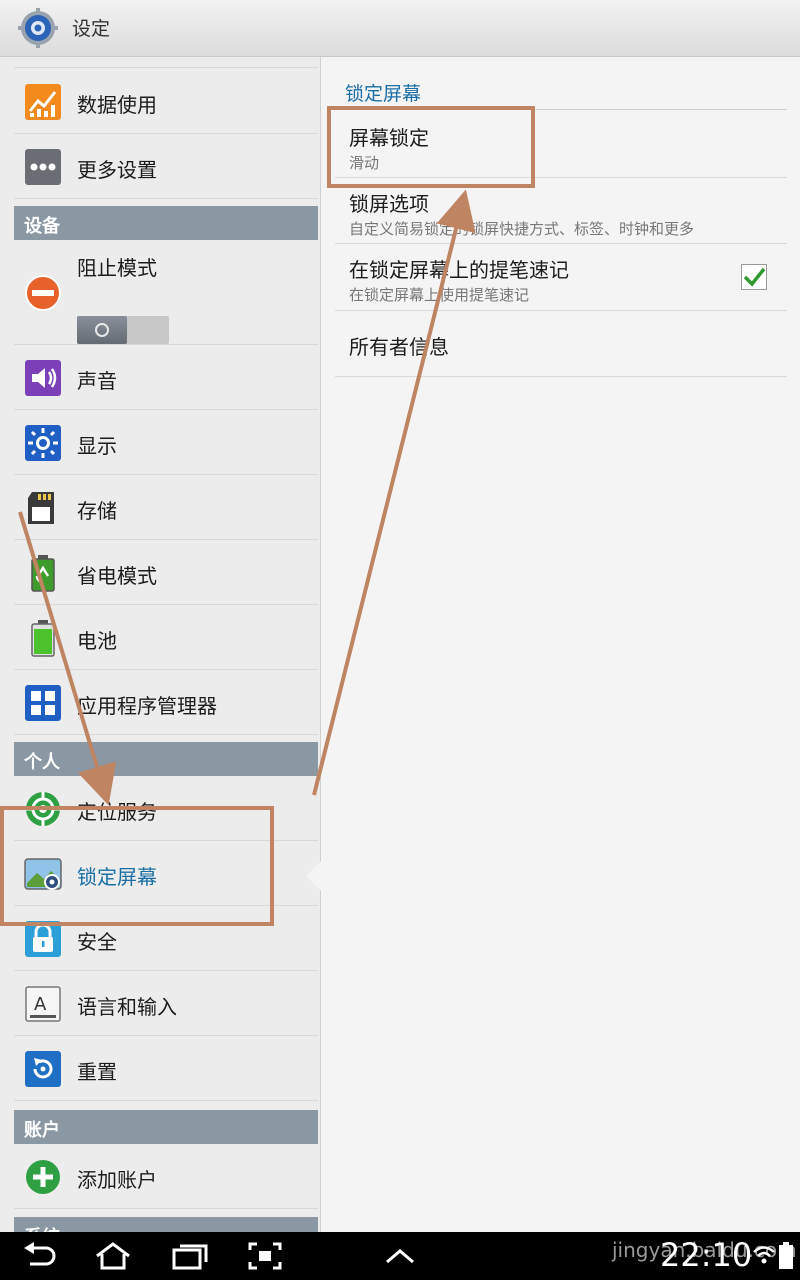  What do you see at coordinates (39, 1256) in the screenshot?
I see `back-icon` at bounding box center [39, 1256].